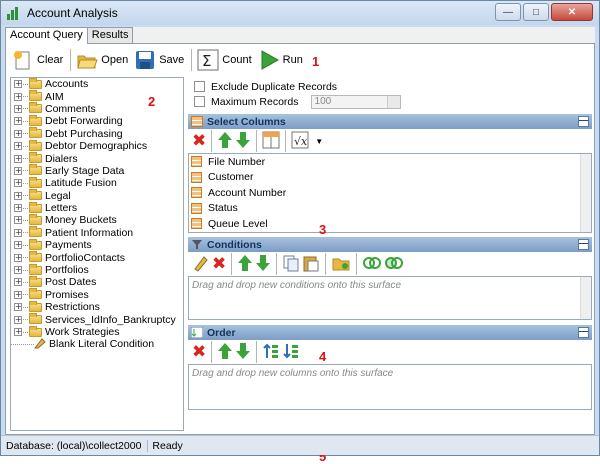 This screenshot has width=600, height=464. Describe the element at coordinates (372, 264) in the screenshot. I see `and-operator-icon` at that location.